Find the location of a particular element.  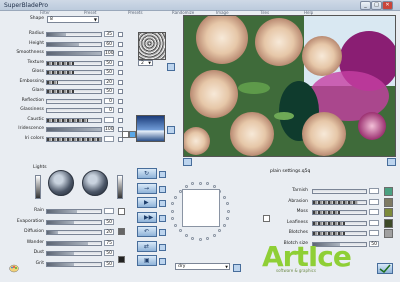

slider-reflection is located at coordinates (74, 101).